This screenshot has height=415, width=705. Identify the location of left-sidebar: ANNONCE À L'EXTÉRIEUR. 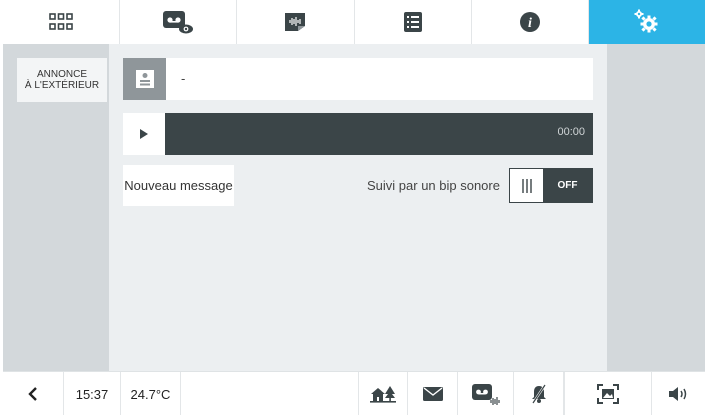
(56, 207).